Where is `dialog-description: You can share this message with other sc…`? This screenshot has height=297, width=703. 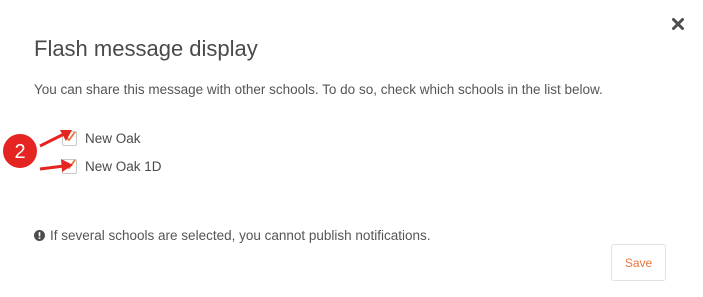 dialog-description: You can share this message with other sc… is located at coordinates (318, 89).